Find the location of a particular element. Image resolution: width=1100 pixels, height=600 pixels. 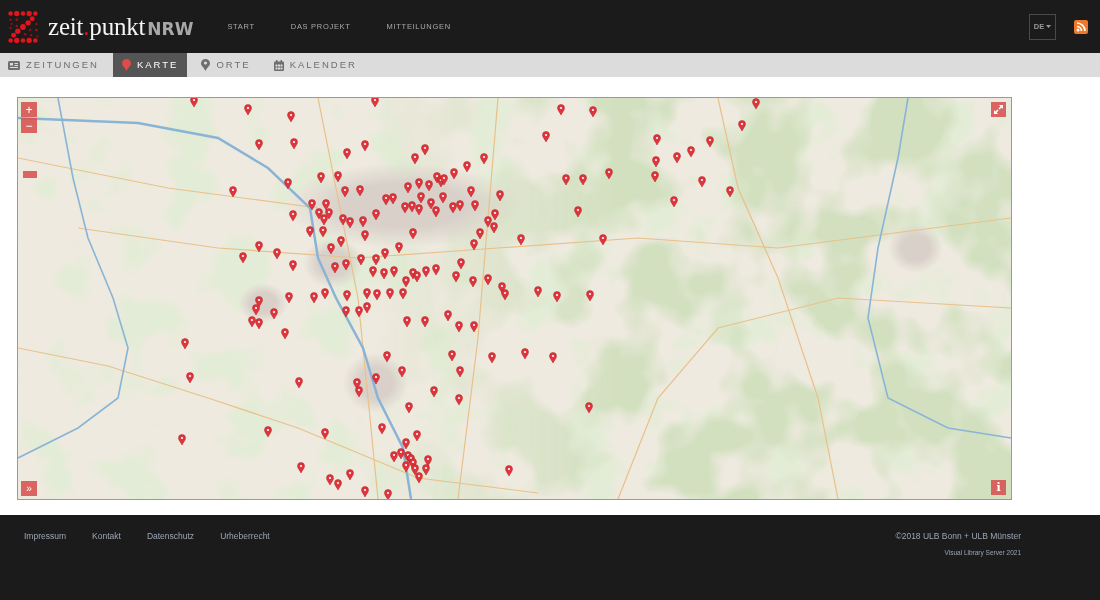

logo-text: zeit.punktNRW is located at coordinates (121, 26).